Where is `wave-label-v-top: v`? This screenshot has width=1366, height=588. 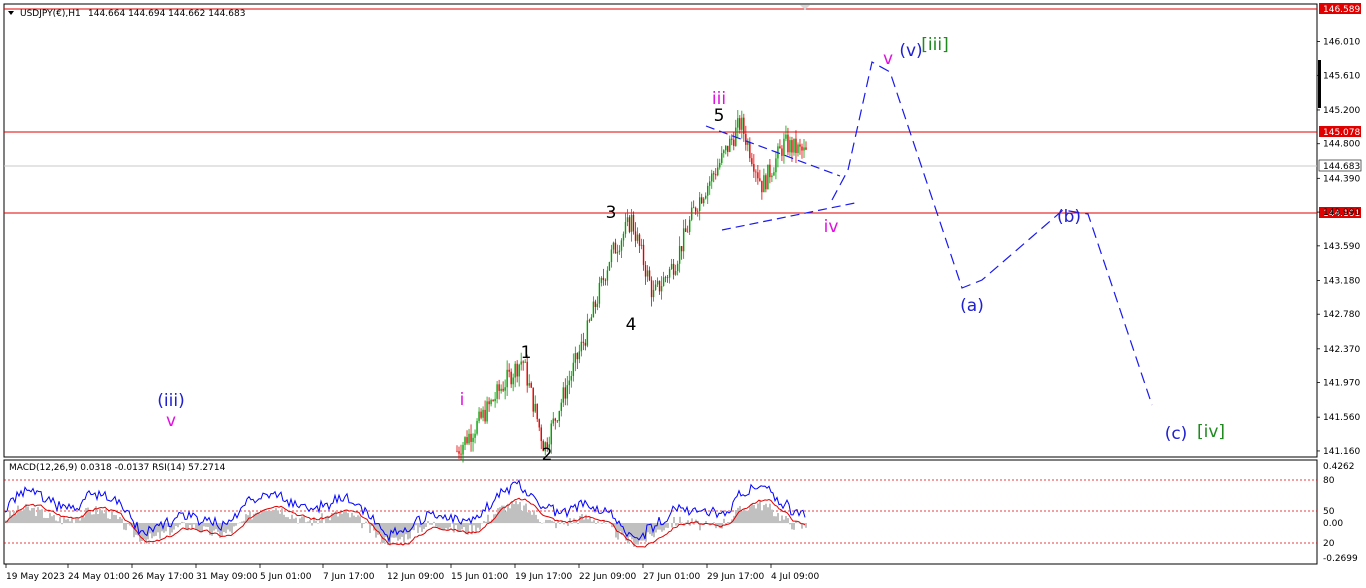 wave-label-v-top: v is located at coordinates (888, 59).